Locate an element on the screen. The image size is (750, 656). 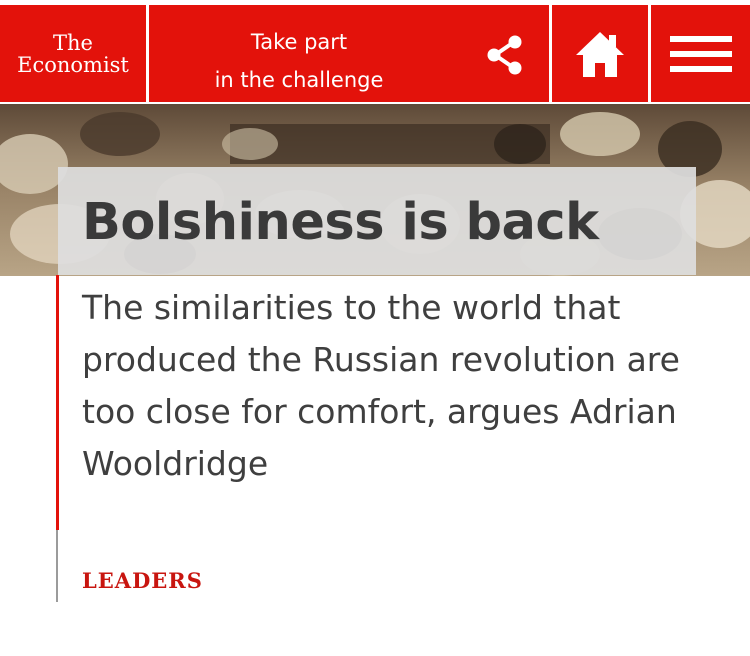
take-part-challenge-link: Take part in the challenge is located at coordinates (349, 53).